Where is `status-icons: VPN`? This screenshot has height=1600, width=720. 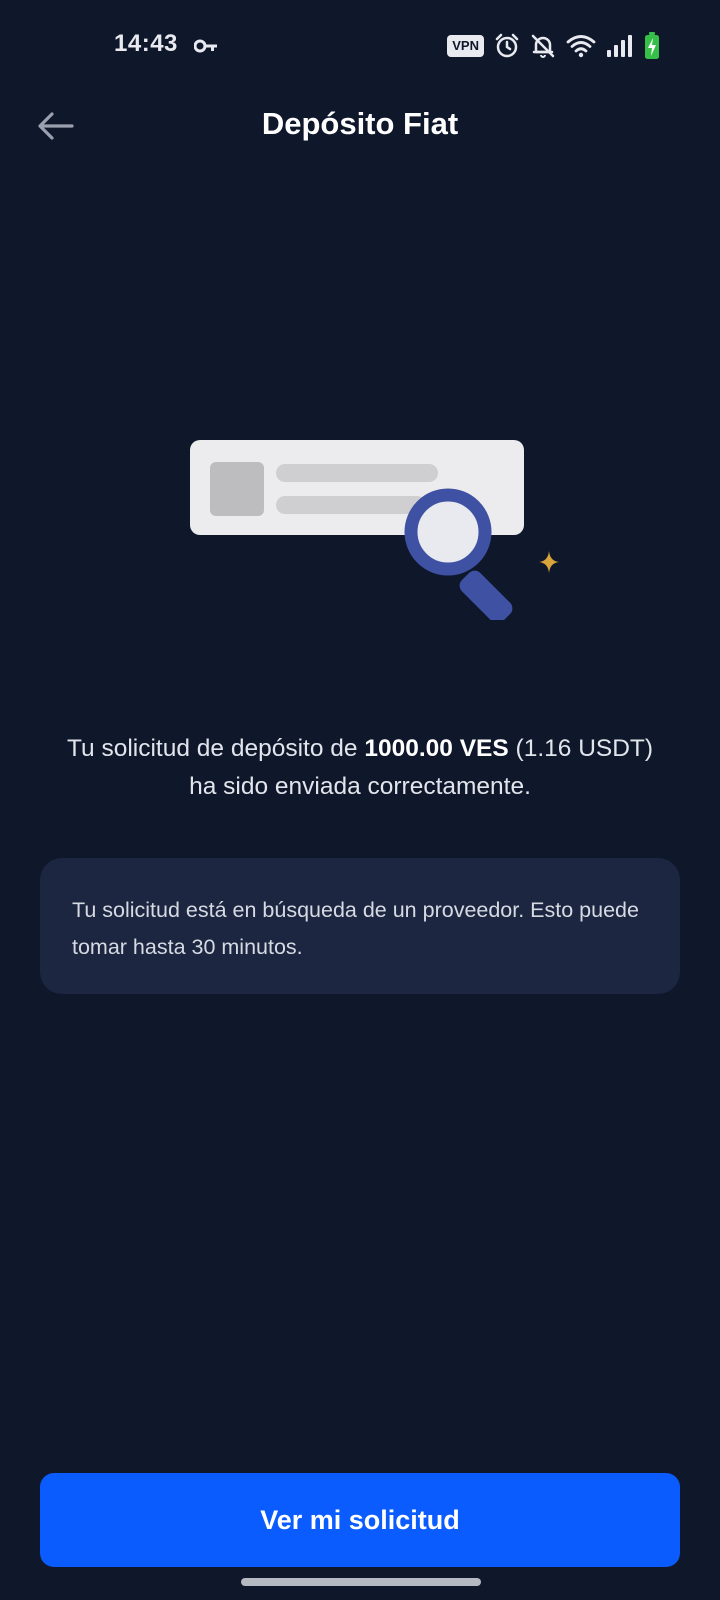 status-icons: VPN is located at coordinates (553, 46).